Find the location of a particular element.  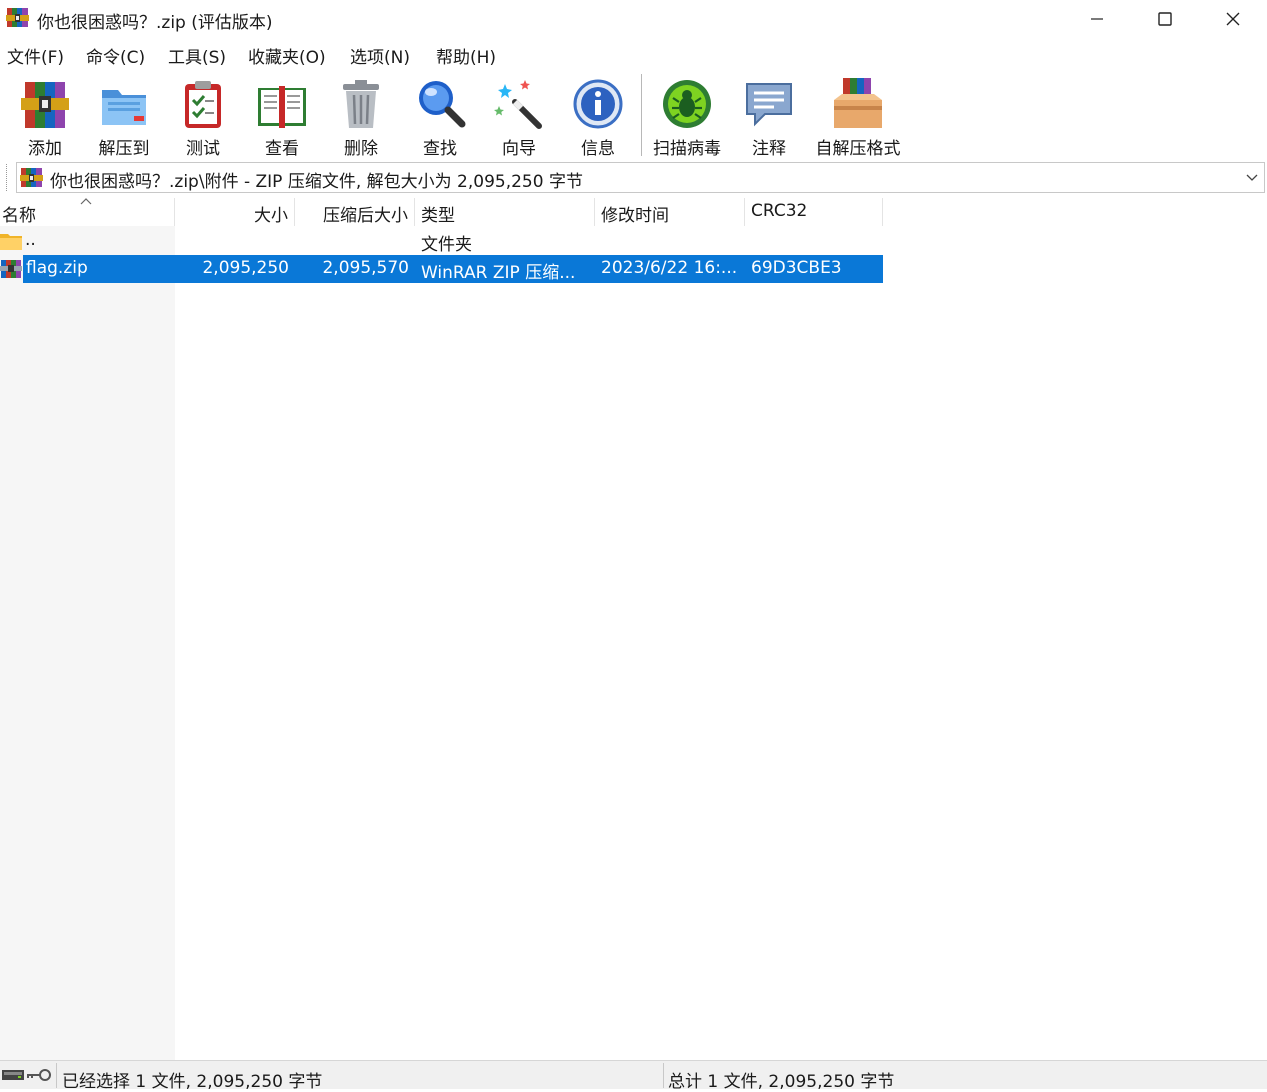

wizard-label: 向导 is located at coordinates (519, 149).